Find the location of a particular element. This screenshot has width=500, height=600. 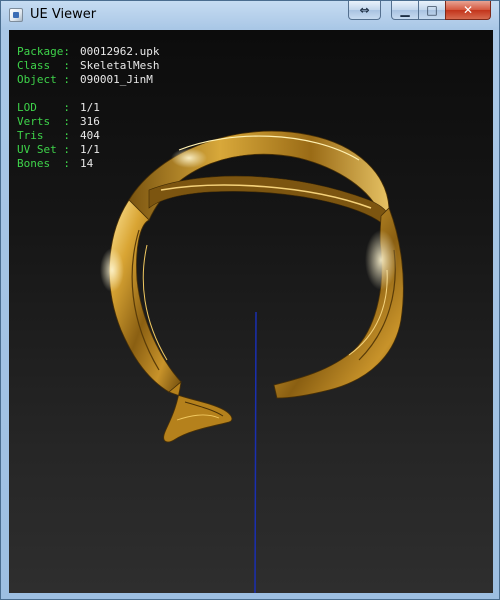

info-label: UV Set : is located at coordinates (43, 149).